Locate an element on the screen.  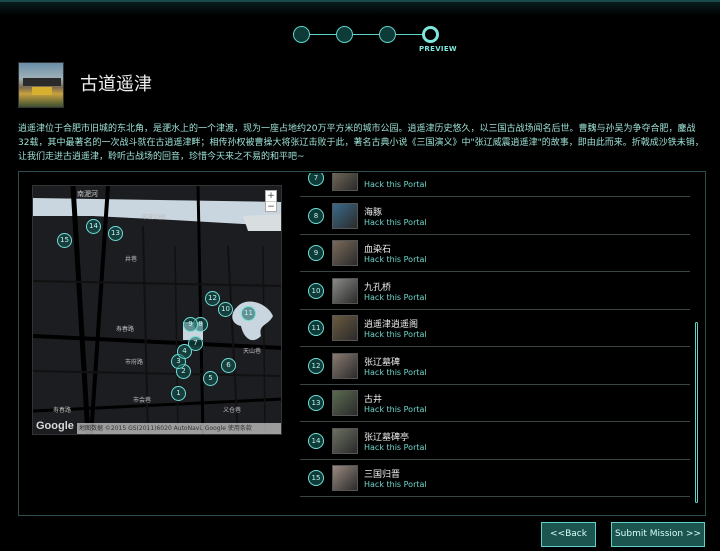
portal-name: 逍遥津逍遥阁 is located at coordinates (391, 325).